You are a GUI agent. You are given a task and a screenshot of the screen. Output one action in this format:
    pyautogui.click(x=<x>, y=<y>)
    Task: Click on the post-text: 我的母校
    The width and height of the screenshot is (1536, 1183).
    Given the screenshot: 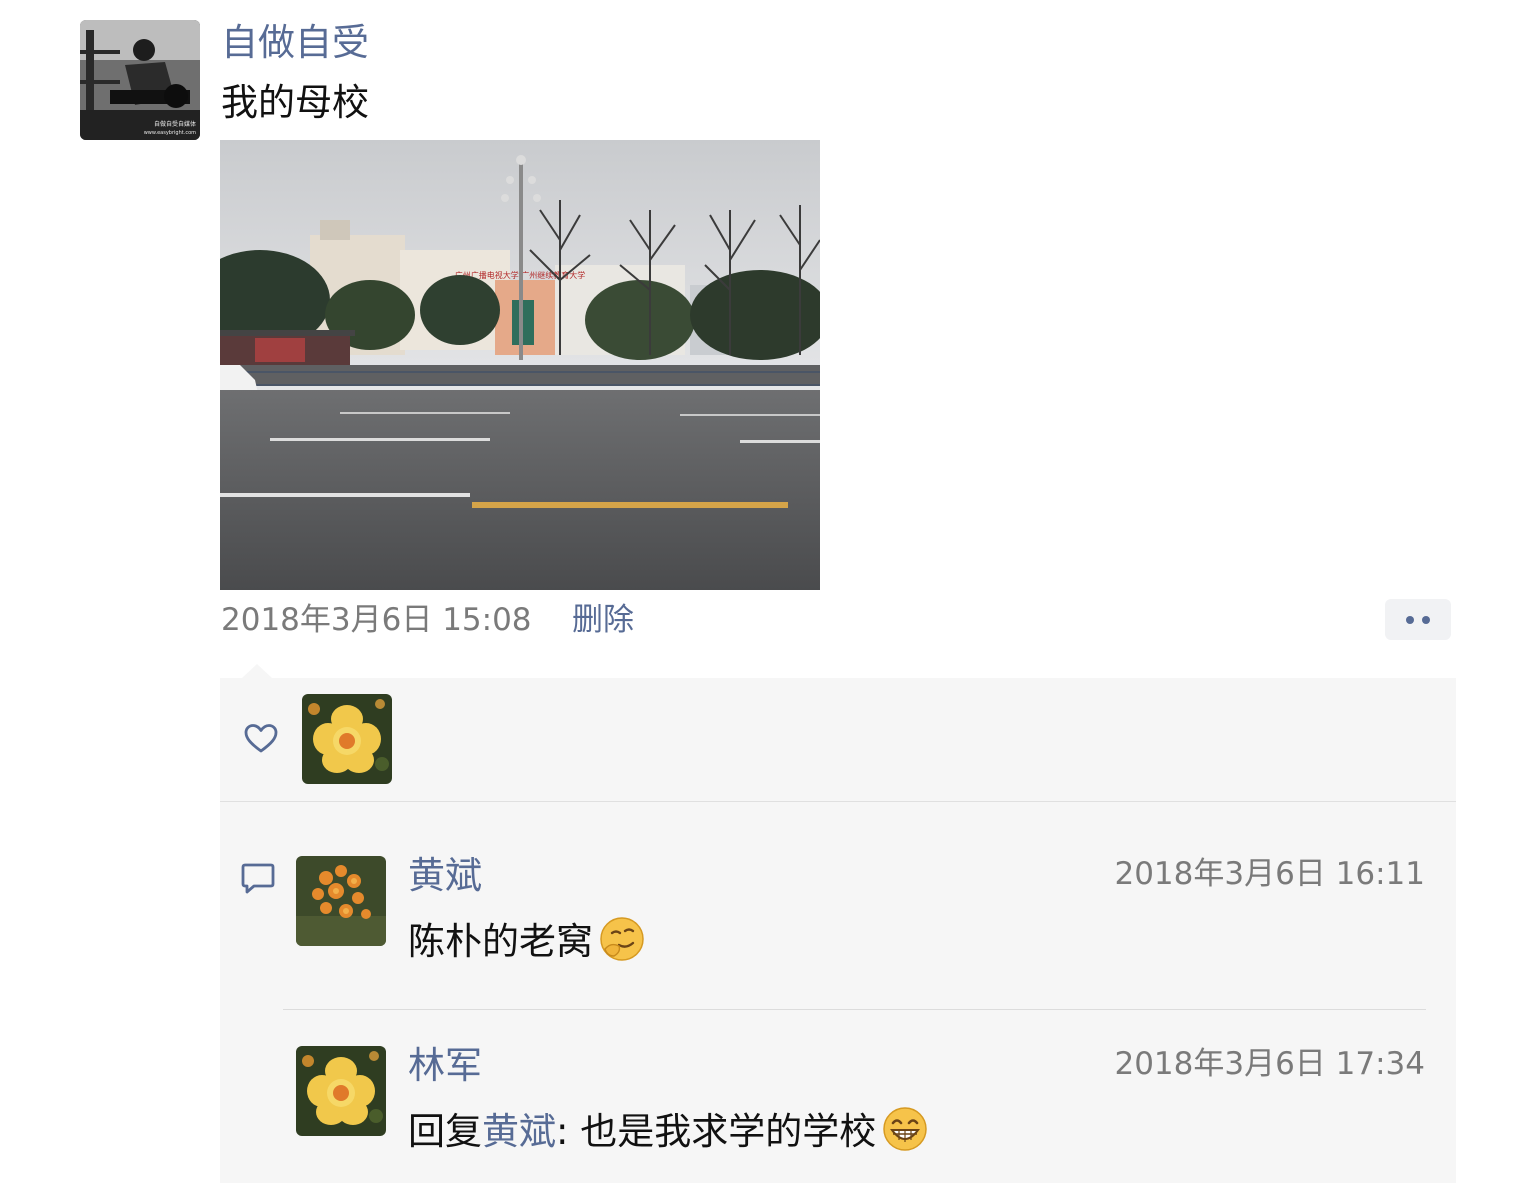 What is the action you would take?
    pyautogui.click(x=295, y=102)
    